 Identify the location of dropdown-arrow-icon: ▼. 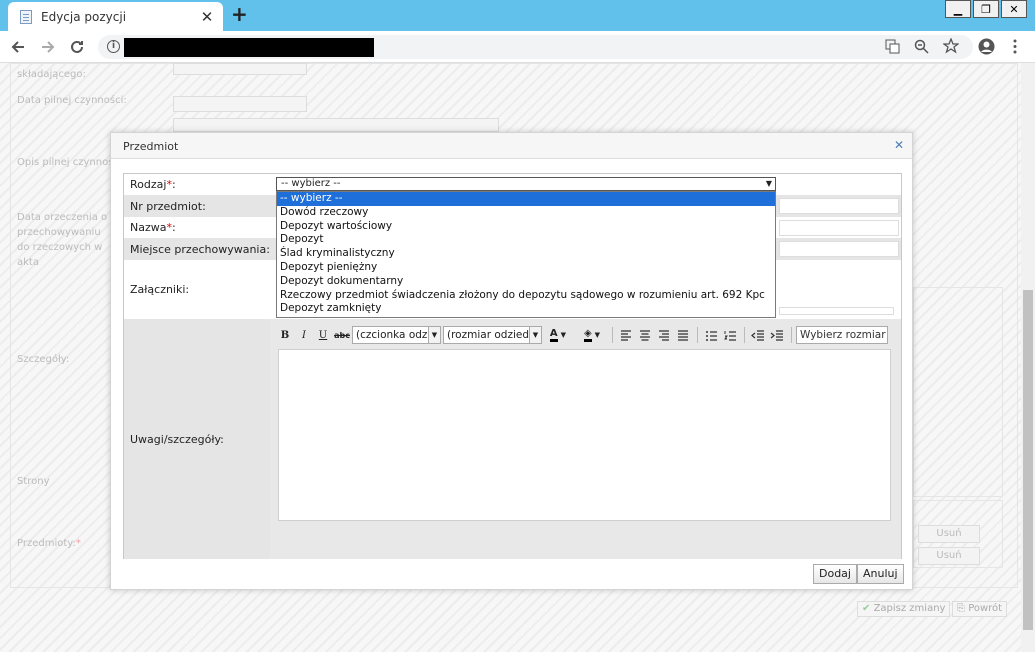
(768, 183).